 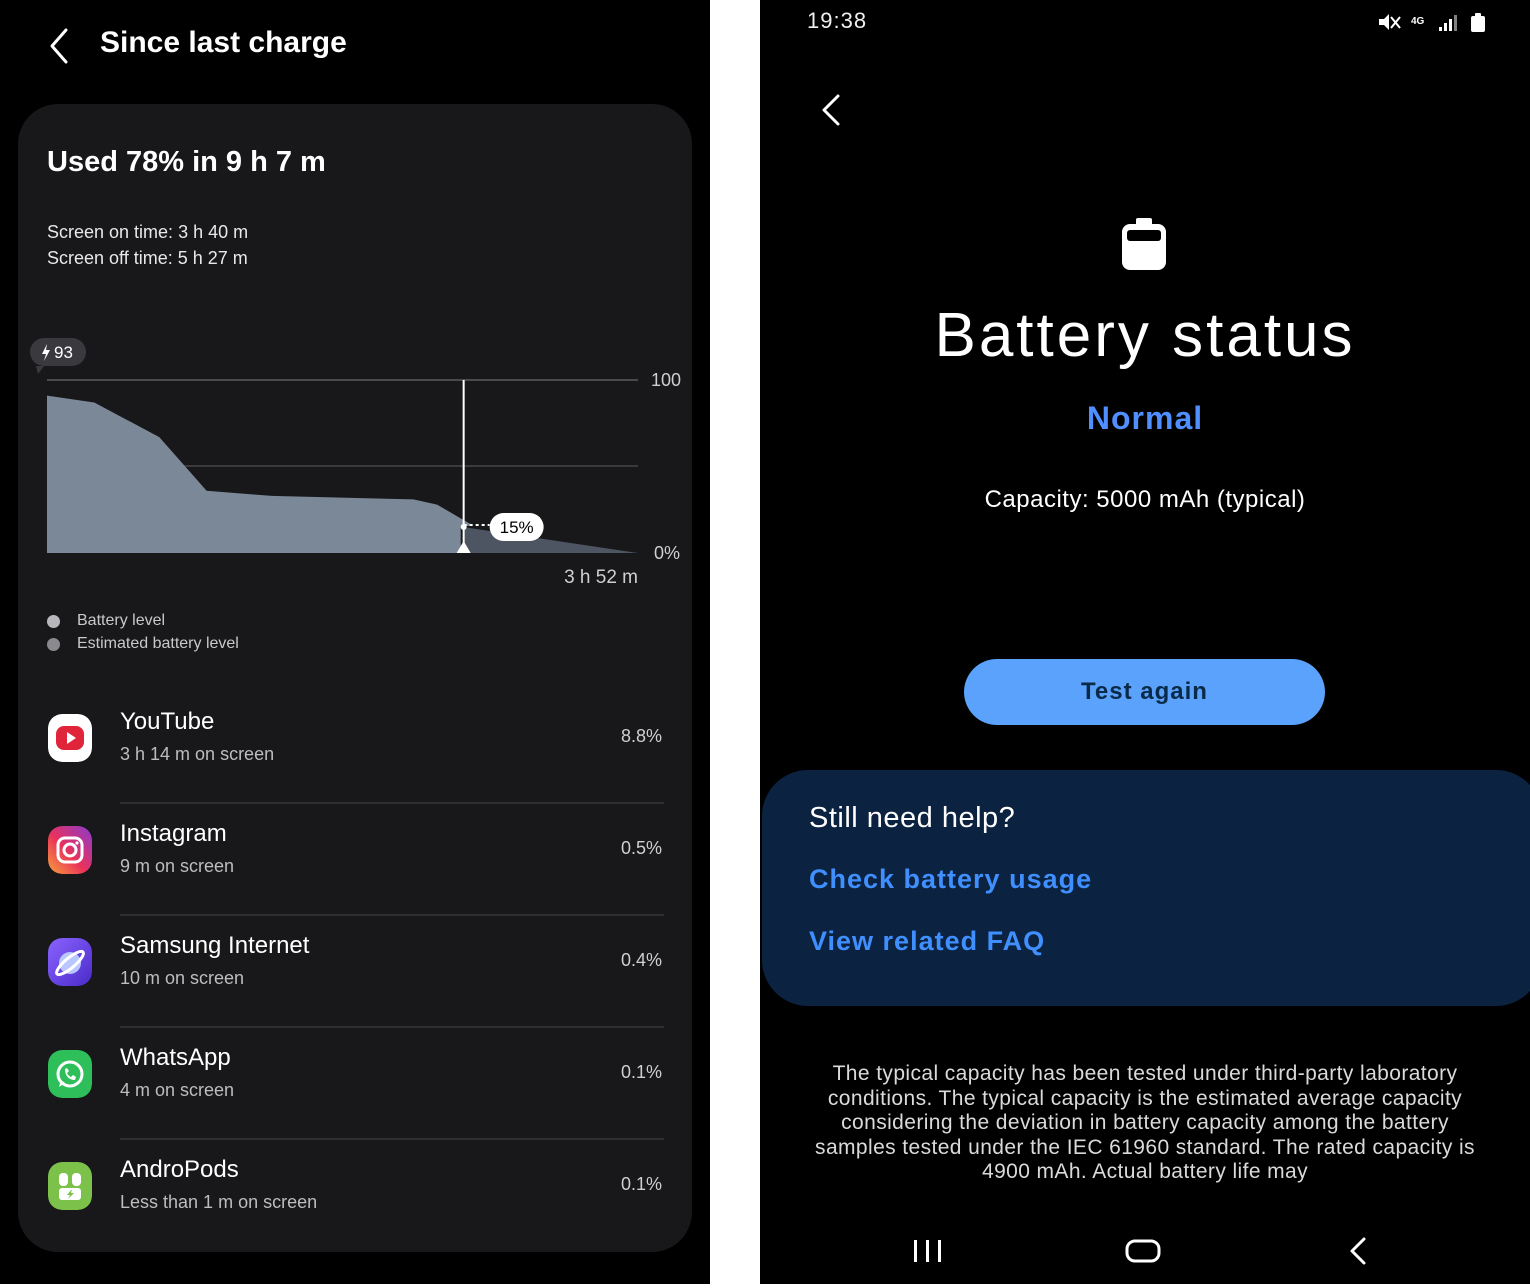 I want to click on home-icon, so click(x=1143, y=1253).